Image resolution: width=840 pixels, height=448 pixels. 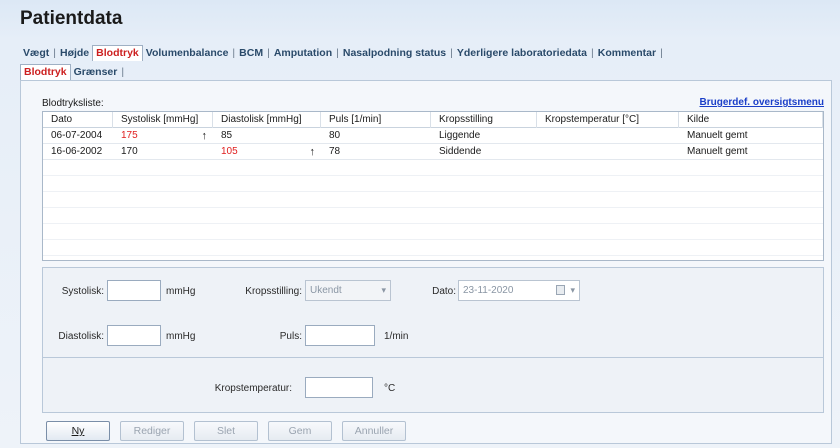 What do you see at coordinates (129, 151) in the screenshot?
I see `cell-systolisk: 170` at bounding box center [129, 151].